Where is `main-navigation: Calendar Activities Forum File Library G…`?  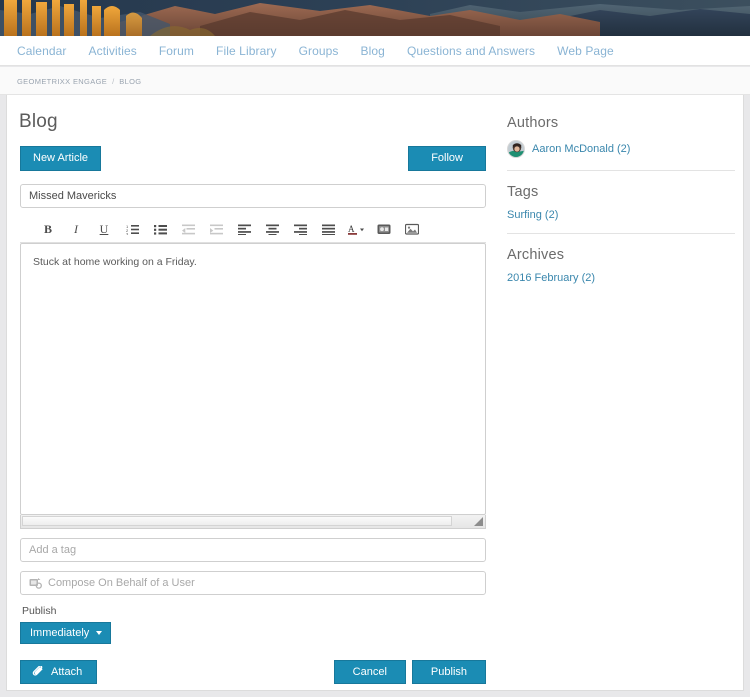 main-navigation: Calendar Activities Forum File Library G… is located at coordinates (375, 51).